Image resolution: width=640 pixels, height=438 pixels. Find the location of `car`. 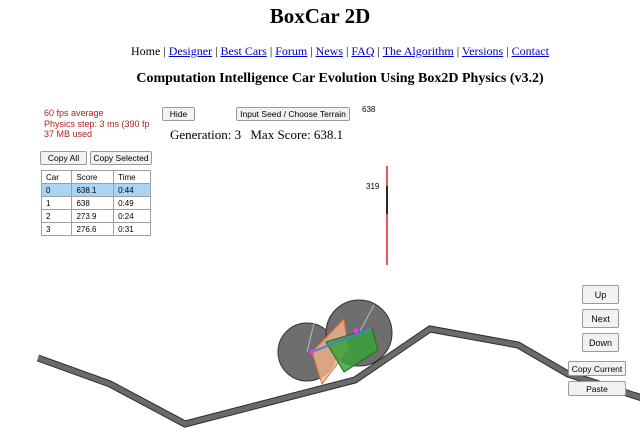

car is located at coordinates (335, 342).